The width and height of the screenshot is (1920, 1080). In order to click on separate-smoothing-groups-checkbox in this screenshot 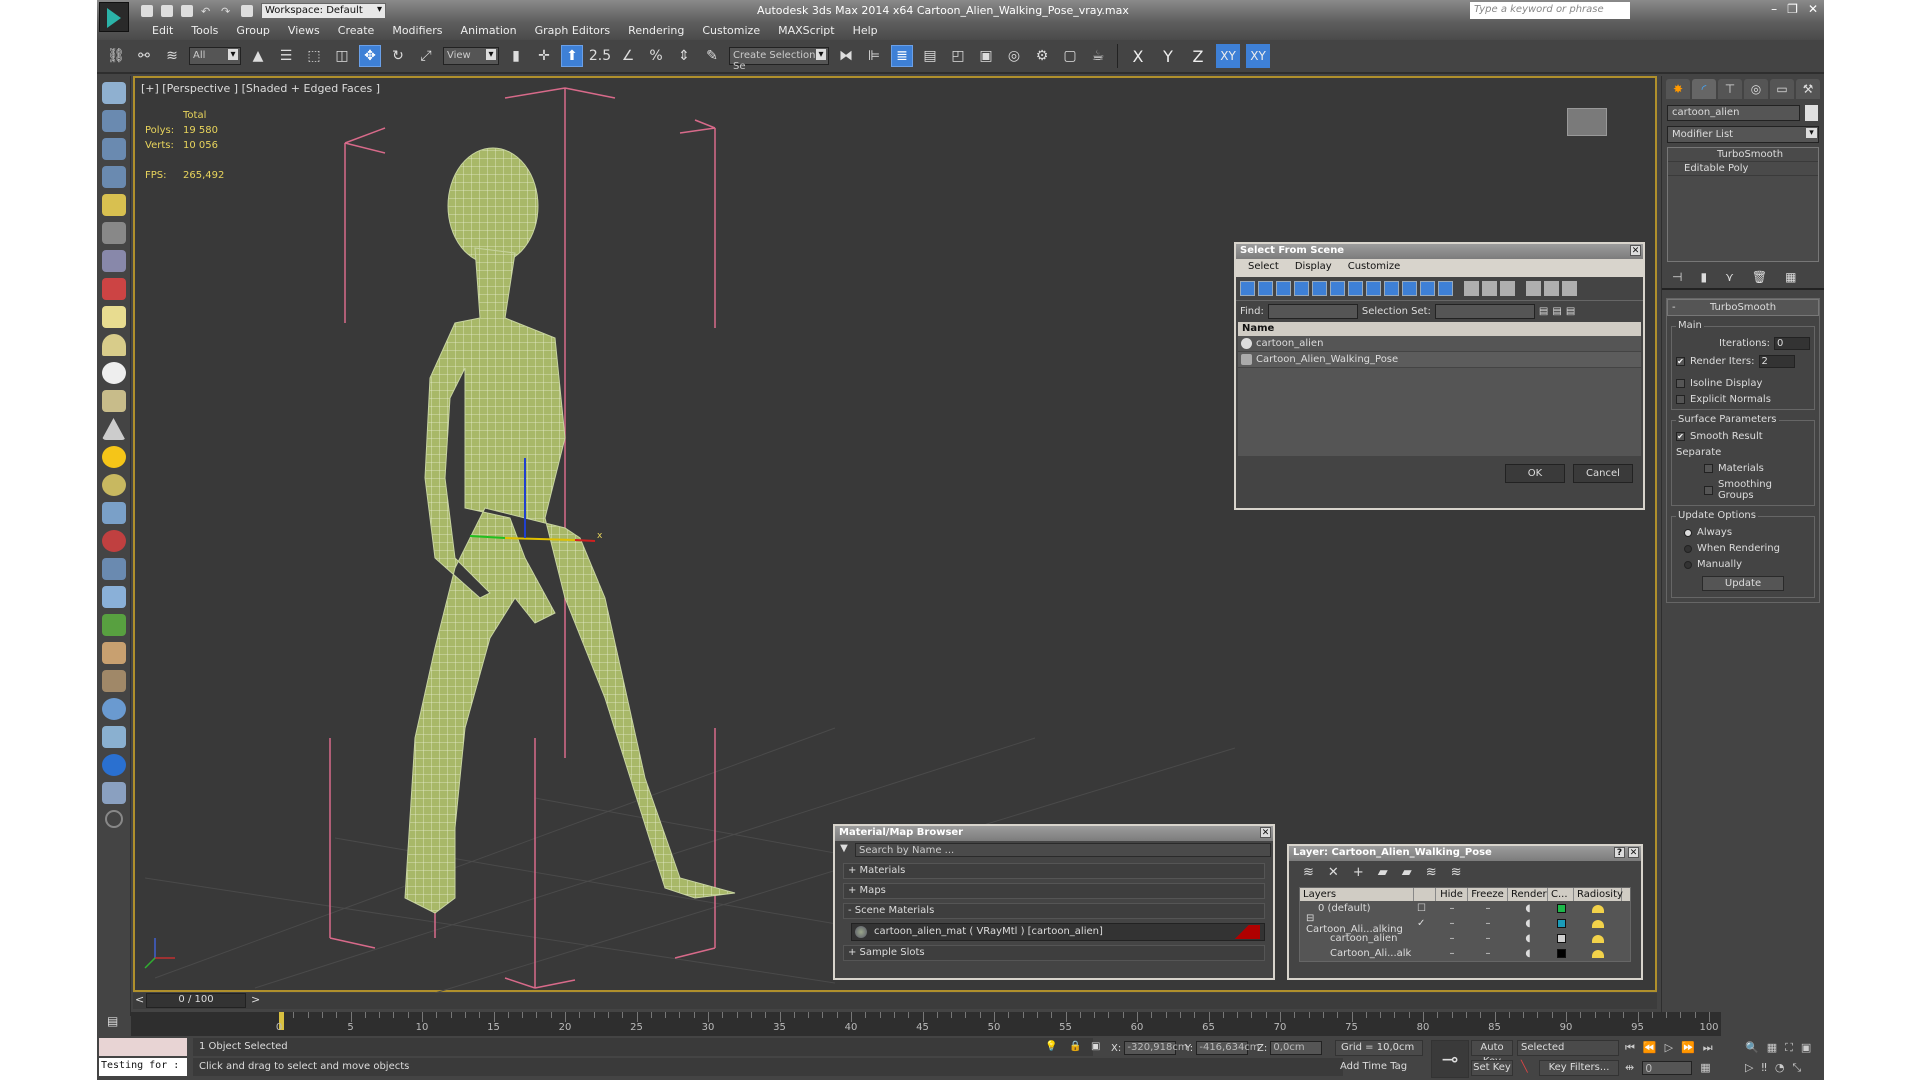, I will do `click(1708, 490)`.